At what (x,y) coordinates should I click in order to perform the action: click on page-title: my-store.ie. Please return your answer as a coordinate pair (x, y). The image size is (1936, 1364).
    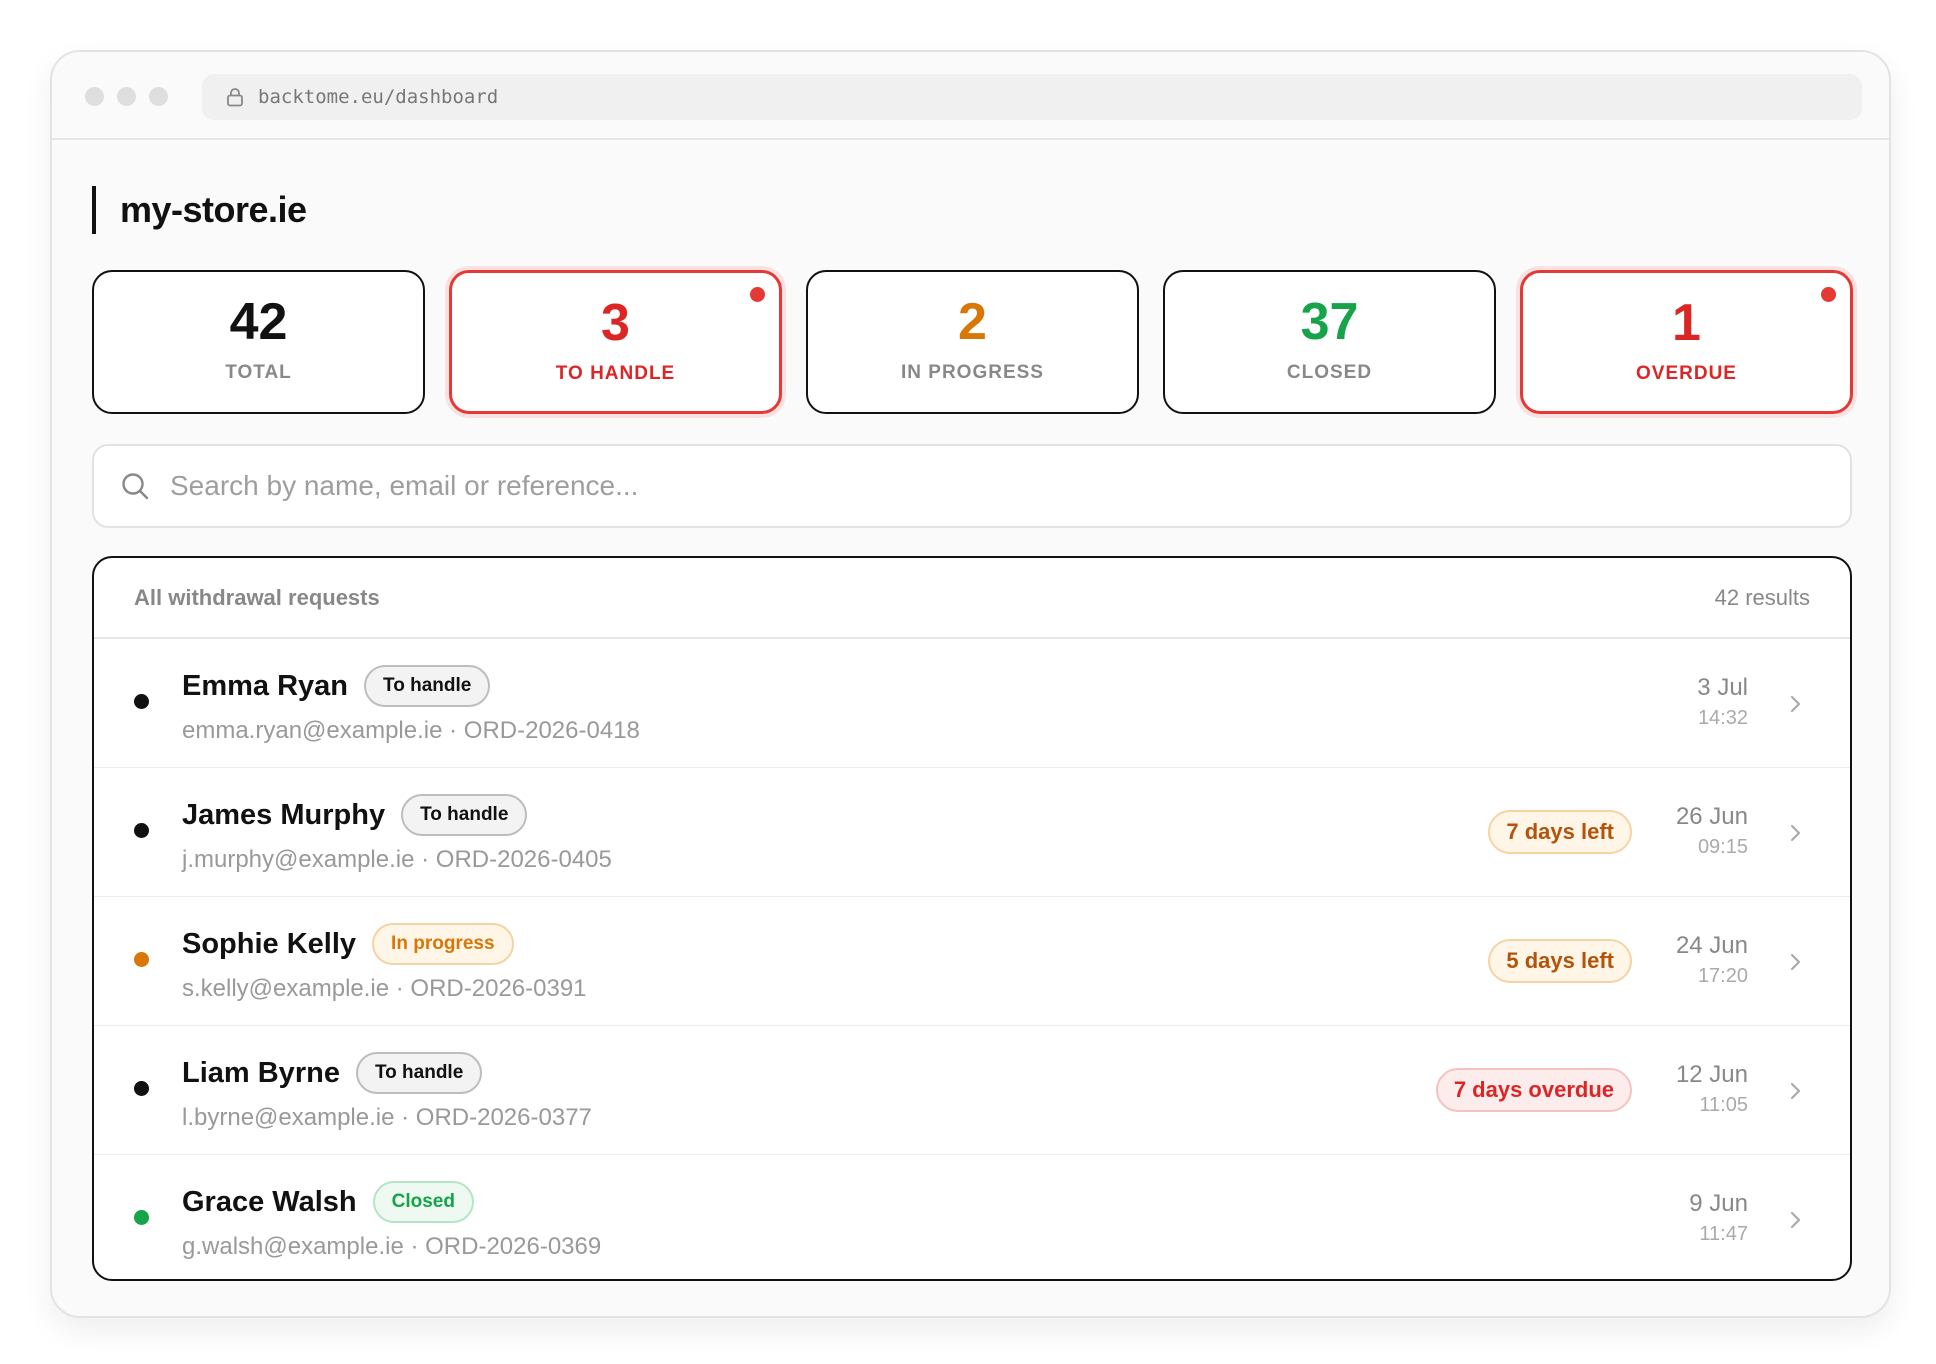
    Looking at the image, I should click on (199, 210).